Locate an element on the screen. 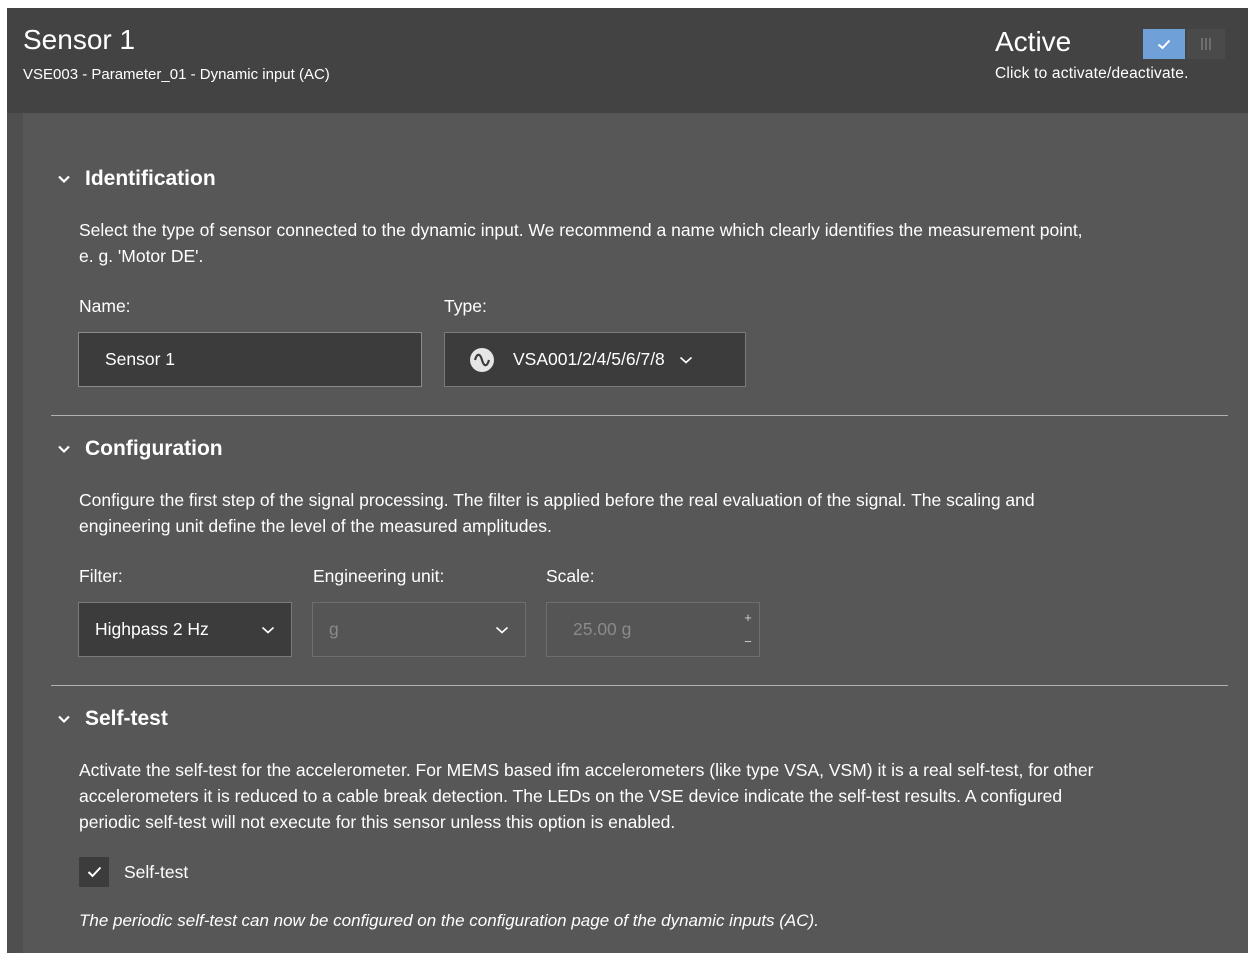  selftest-header: Self-test is located at coordinates (112, 719).